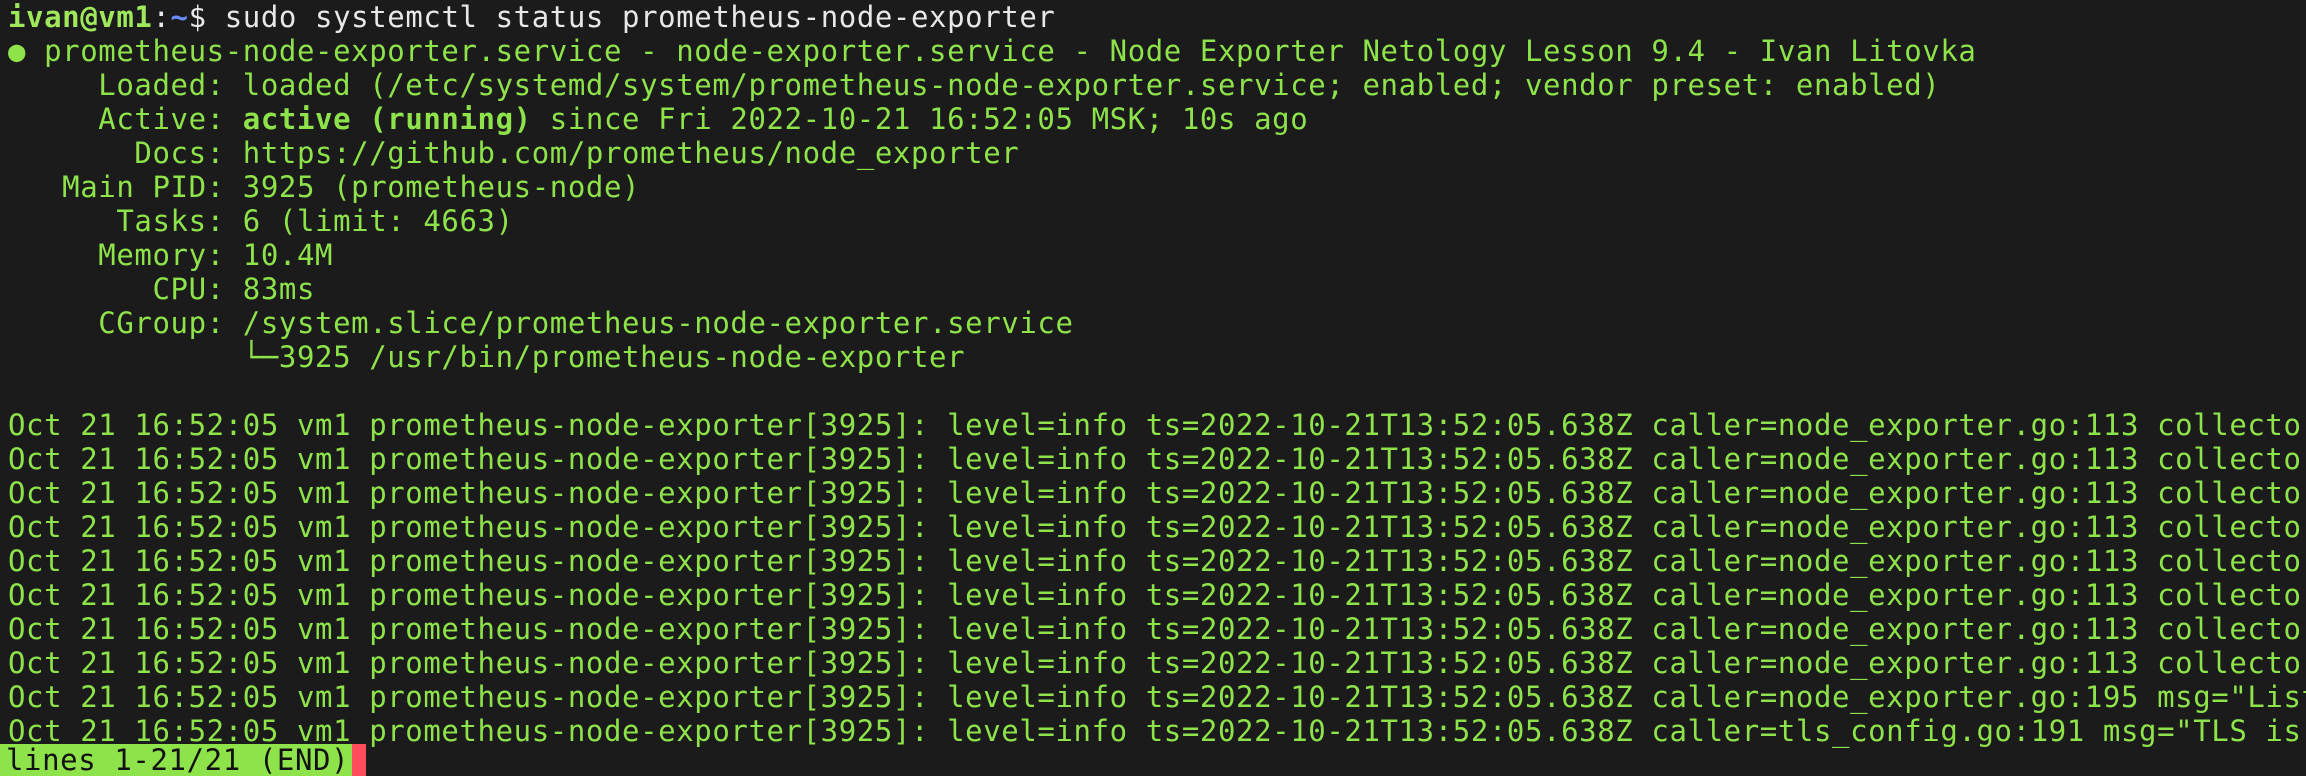  I want to click on active-state: active (running), so click(387, 119).